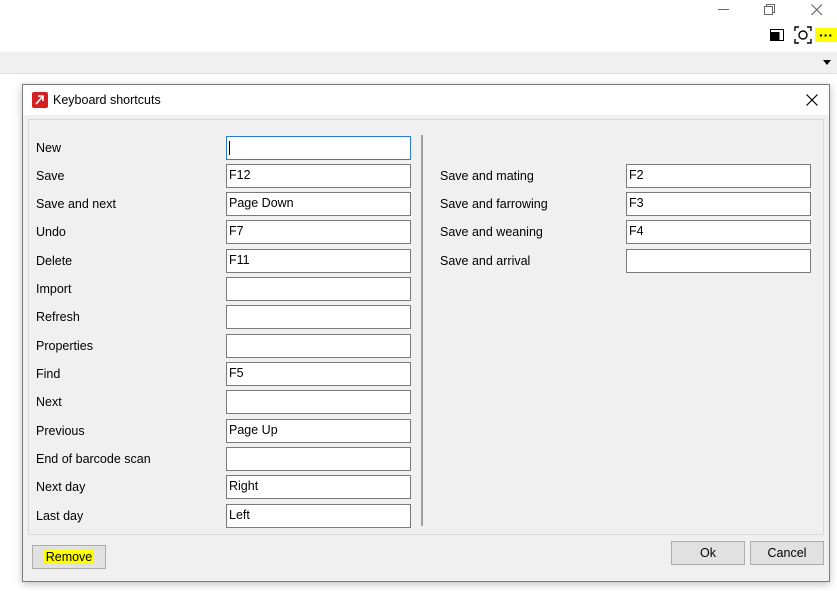  I want to click on shortcut-input-save-and-next: Page Down, so click(318, 204).